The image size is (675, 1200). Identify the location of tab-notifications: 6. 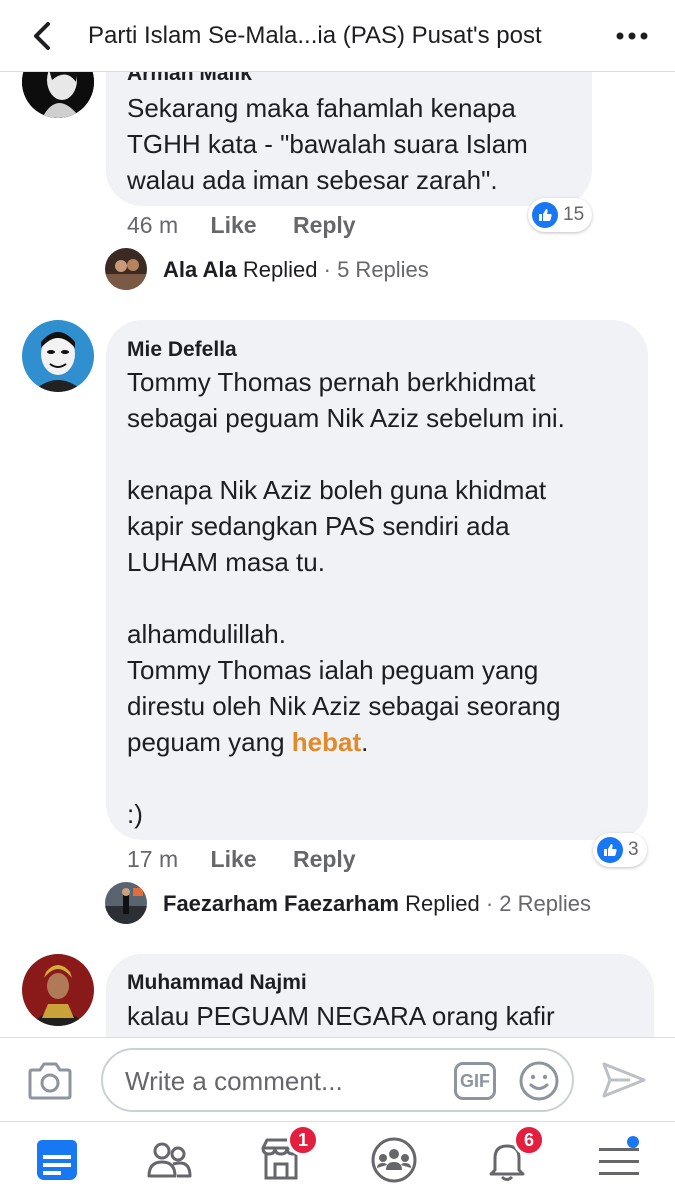
(513, 1155).